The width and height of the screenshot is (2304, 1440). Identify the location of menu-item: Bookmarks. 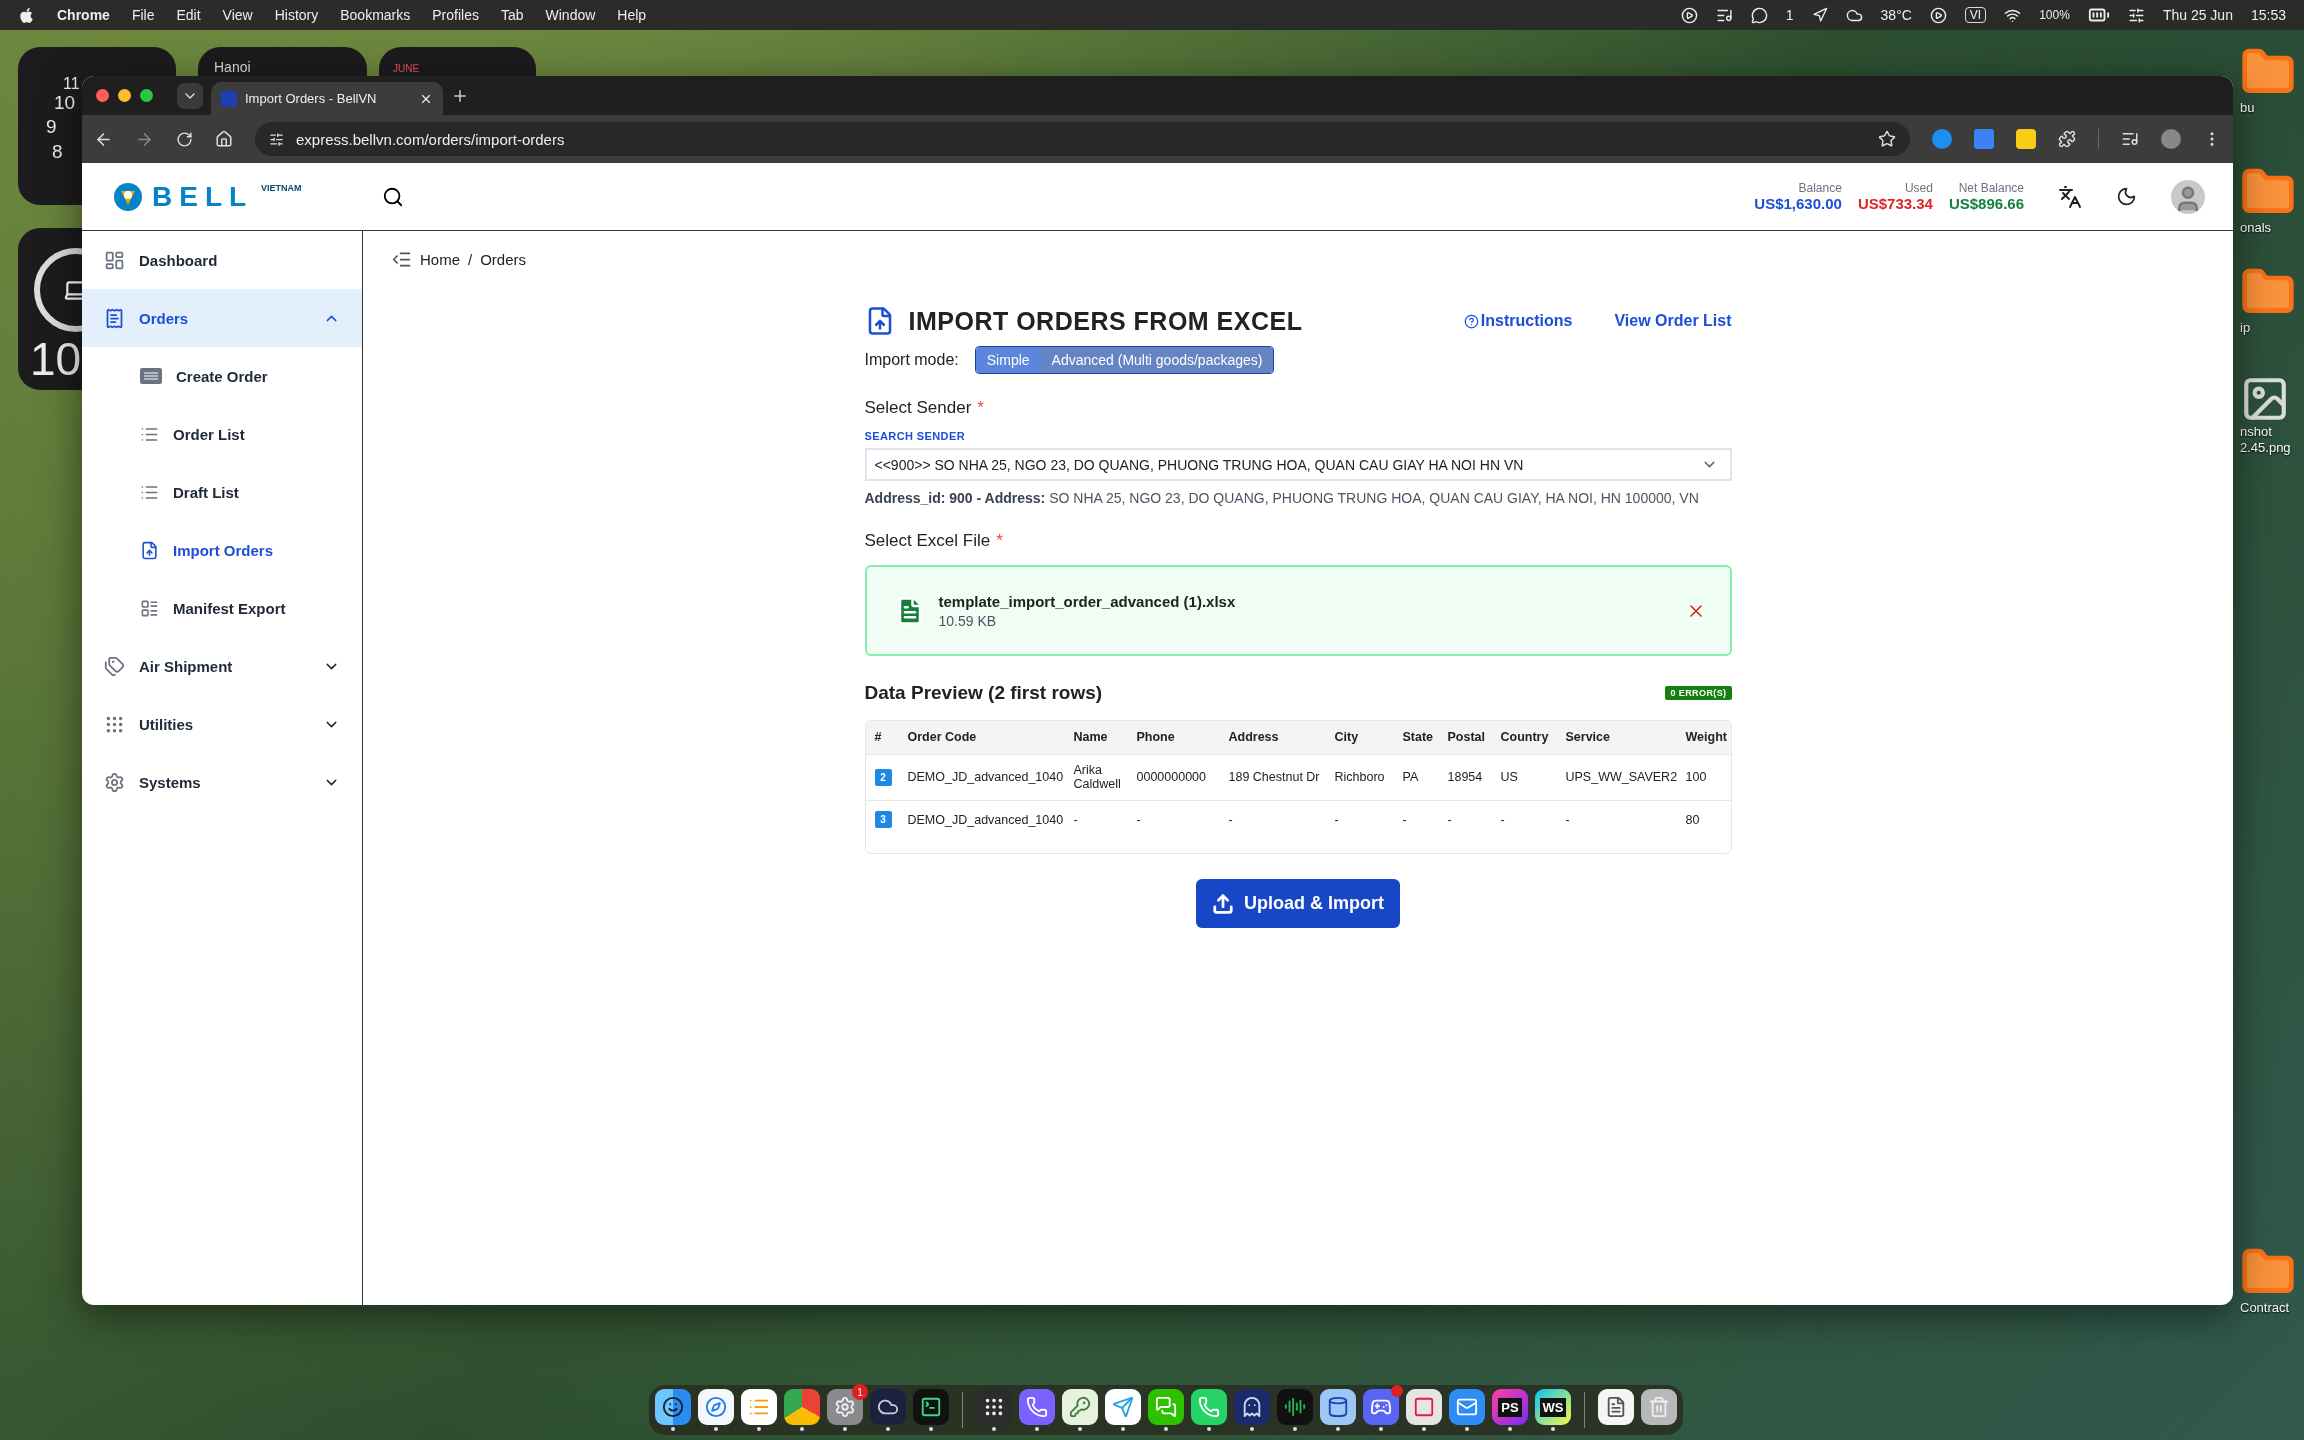
(375, 15).